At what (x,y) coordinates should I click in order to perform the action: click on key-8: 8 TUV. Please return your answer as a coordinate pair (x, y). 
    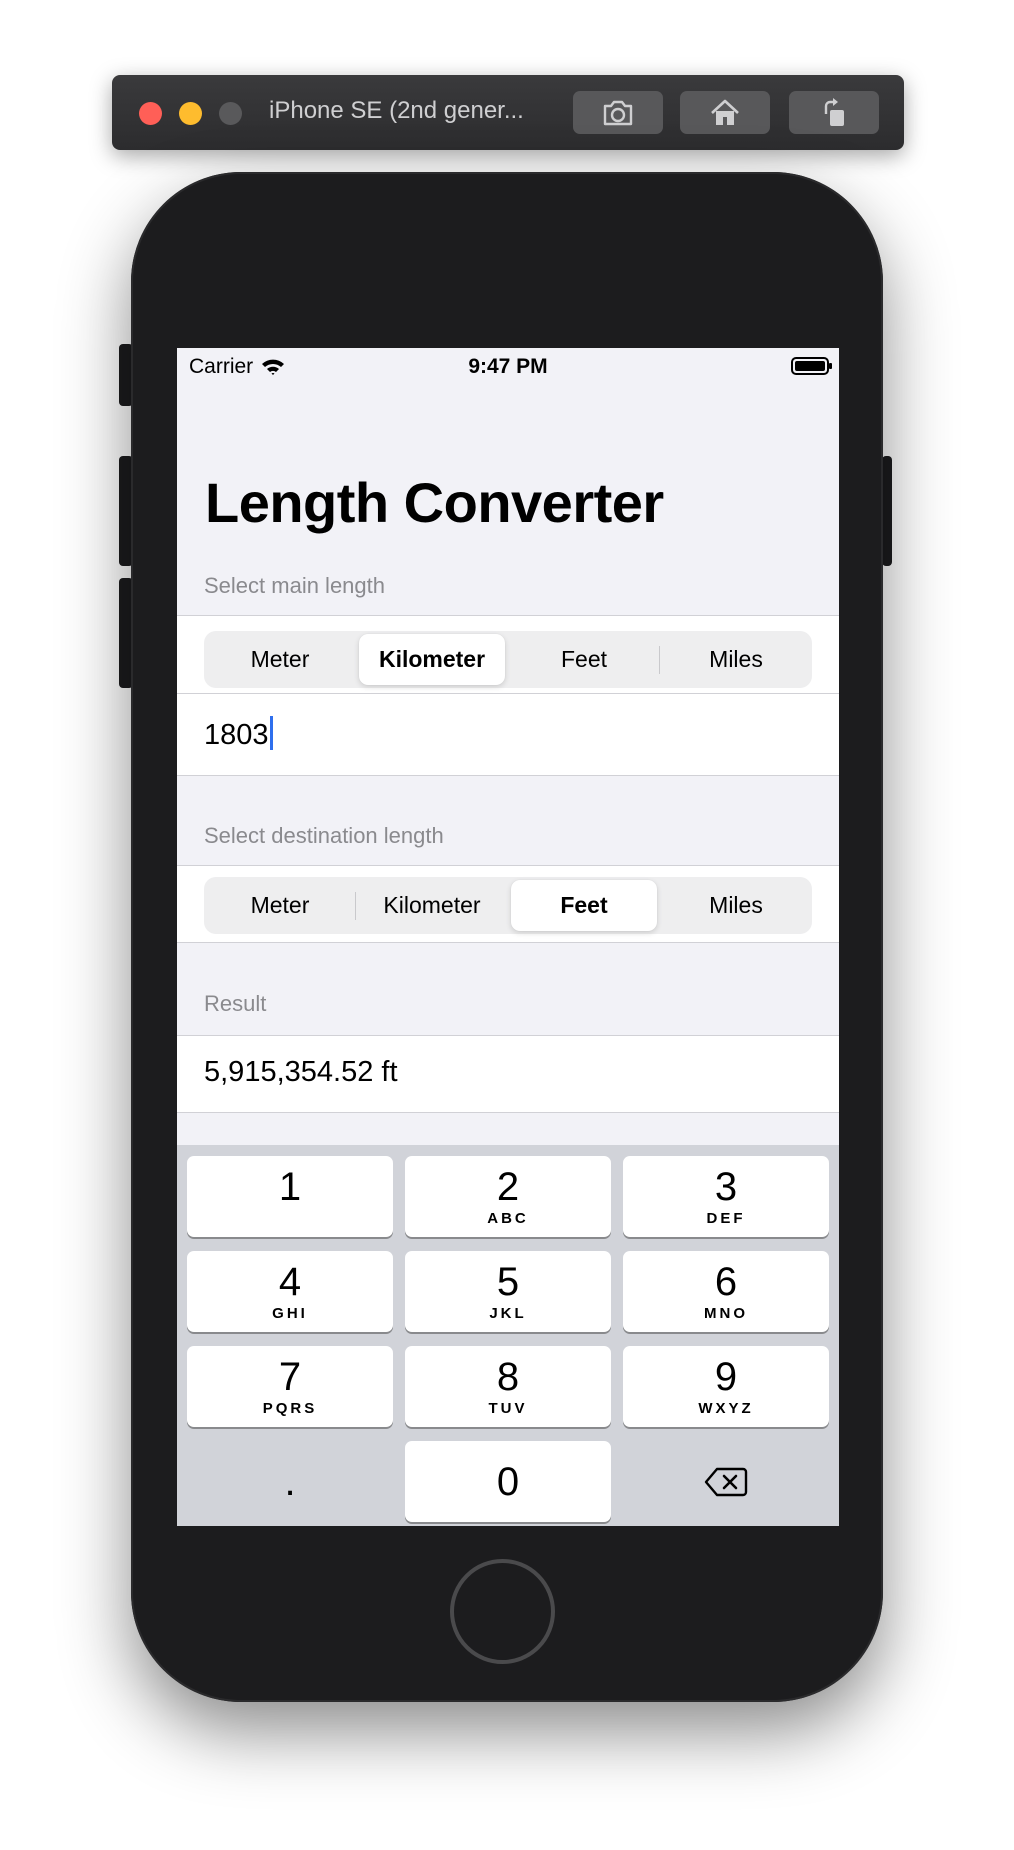
    Looking at the image, I should click on (508, 1386).